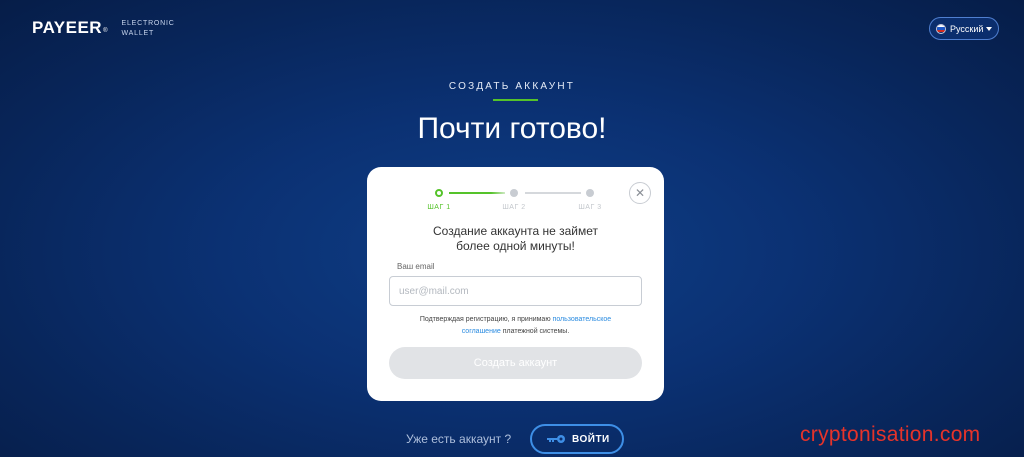  I want to click on page-title: Почти готово!, so click(512, 128).